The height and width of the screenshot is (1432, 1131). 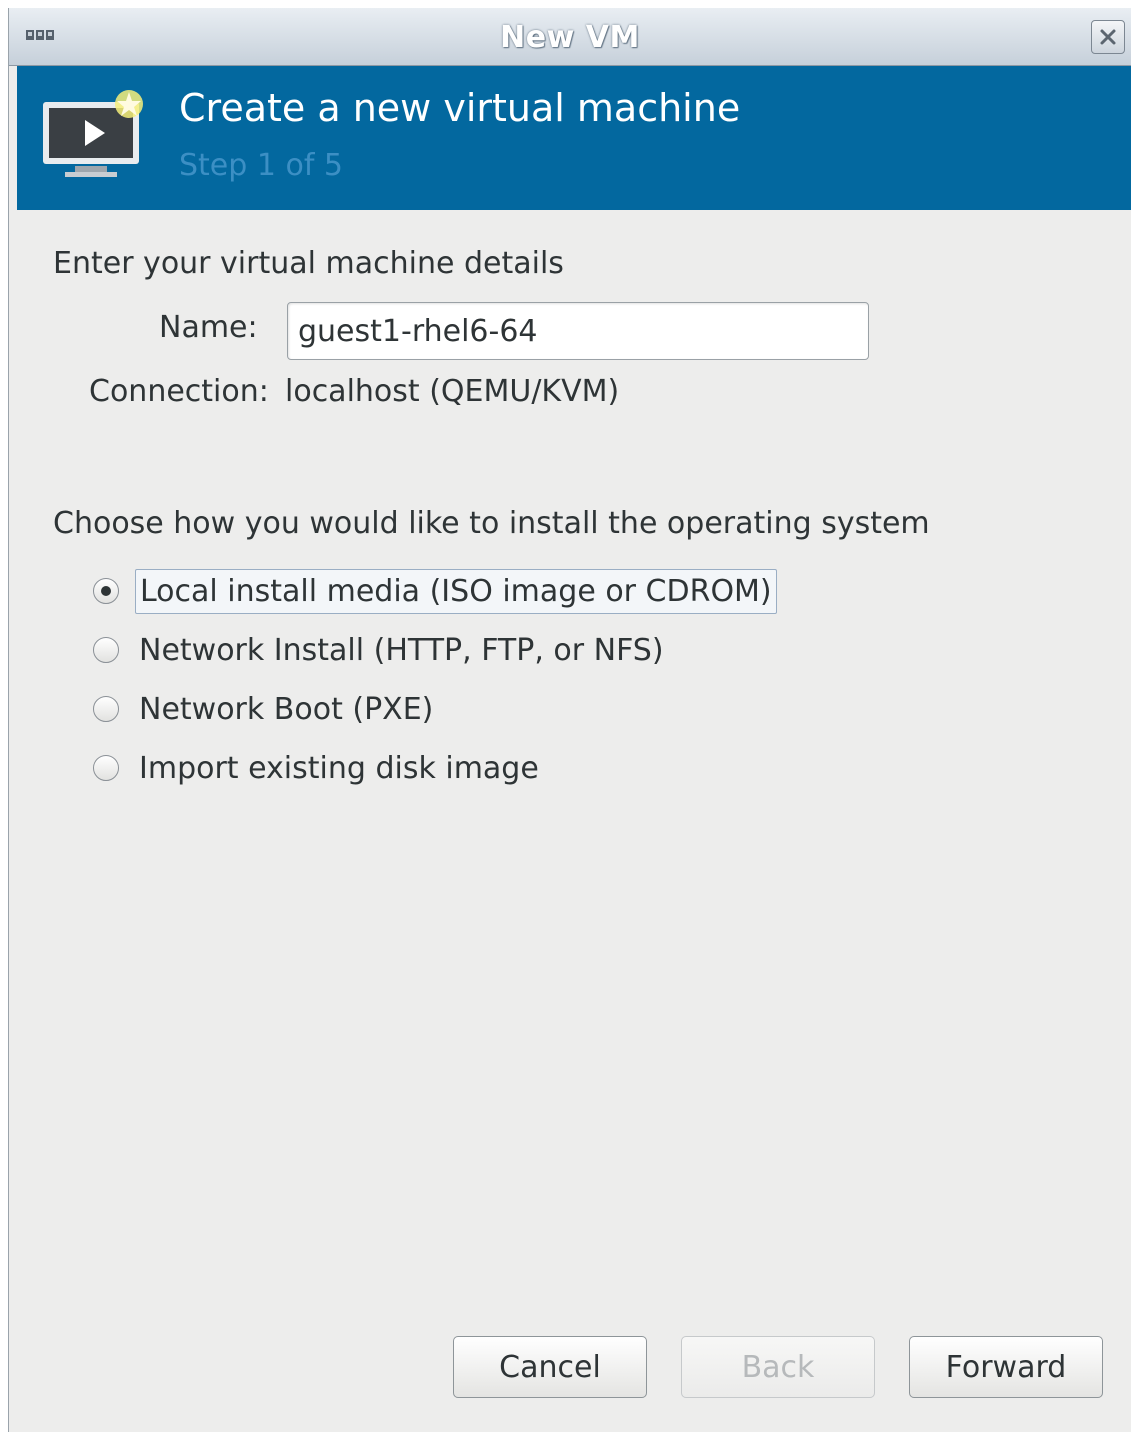 What do you see at coordinates (308, 263) in the screenshot?
I see `details-heading: Enter your virtual machine details` at bounding box center [308, 263].